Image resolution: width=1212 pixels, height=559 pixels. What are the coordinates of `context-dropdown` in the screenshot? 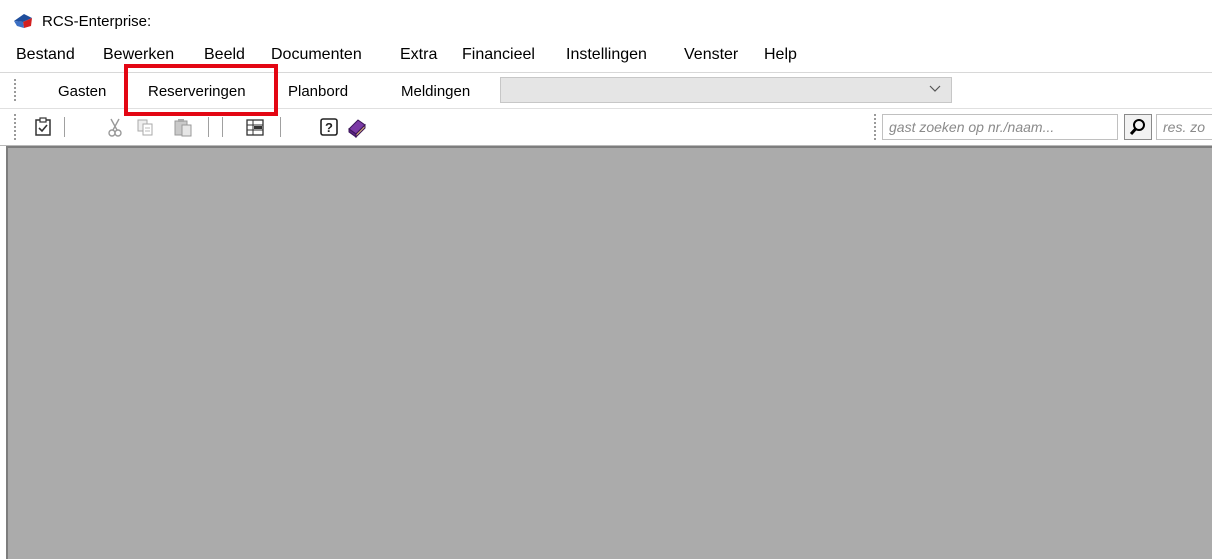 It's located at (726, 90).